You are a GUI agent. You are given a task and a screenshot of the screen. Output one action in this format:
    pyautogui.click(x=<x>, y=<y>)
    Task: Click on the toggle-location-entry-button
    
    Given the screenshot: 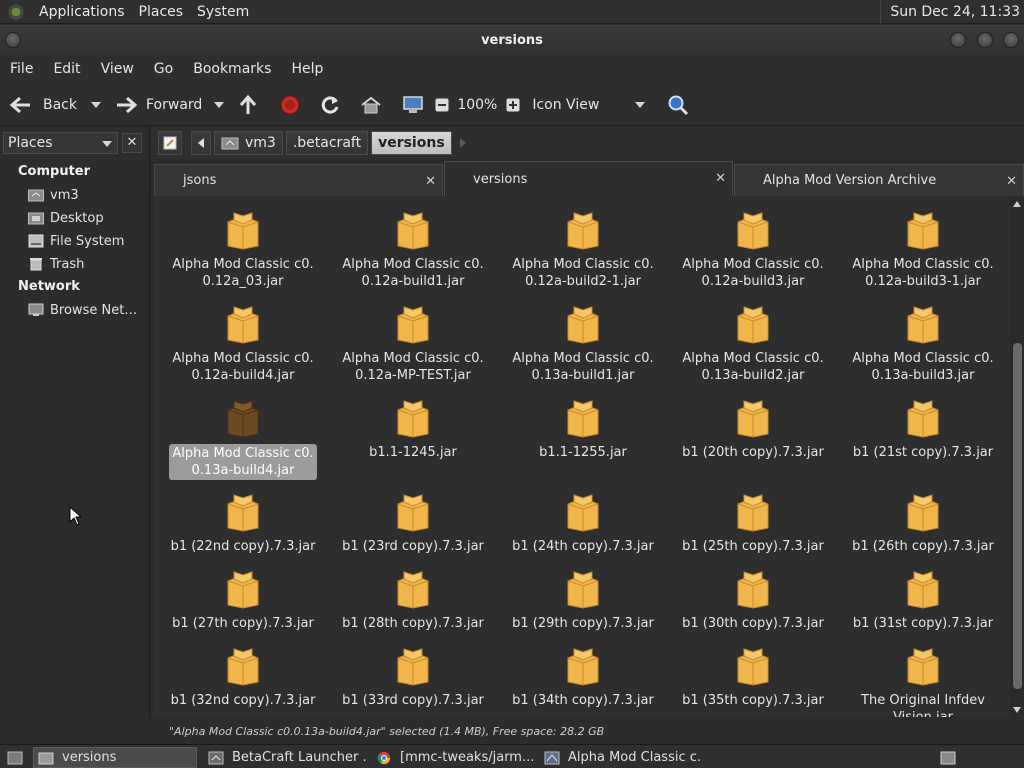 What is the action you would take?
    pyautogui.click(x=170, y=143)
    